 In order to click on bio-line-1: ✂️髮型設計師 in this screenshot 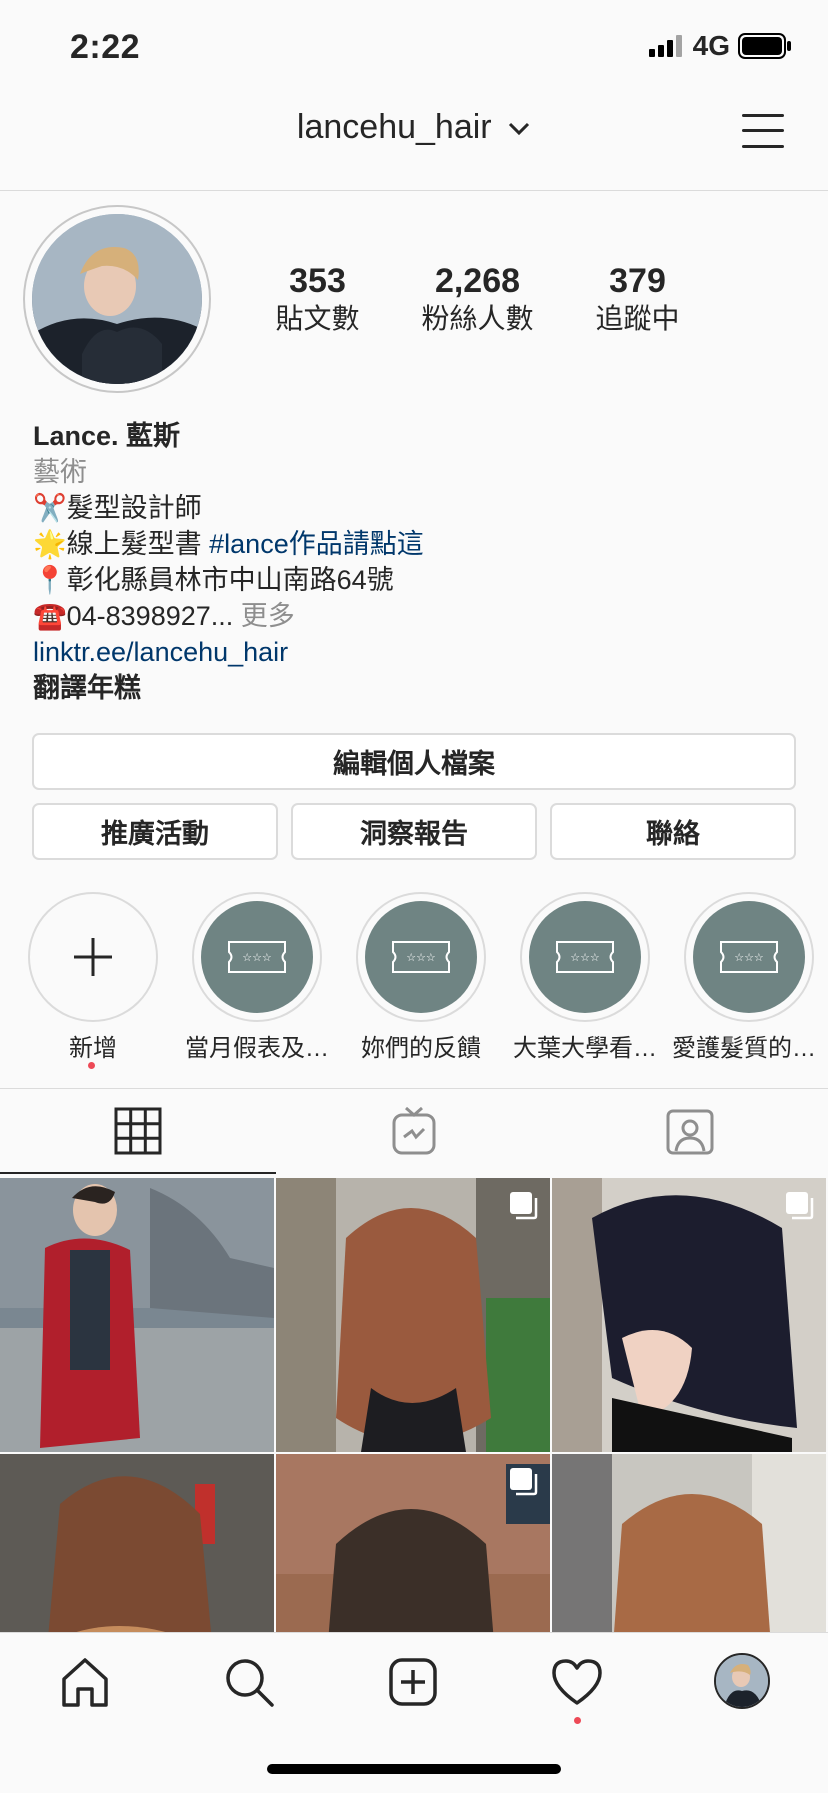, I will do `click(413, 508)`.